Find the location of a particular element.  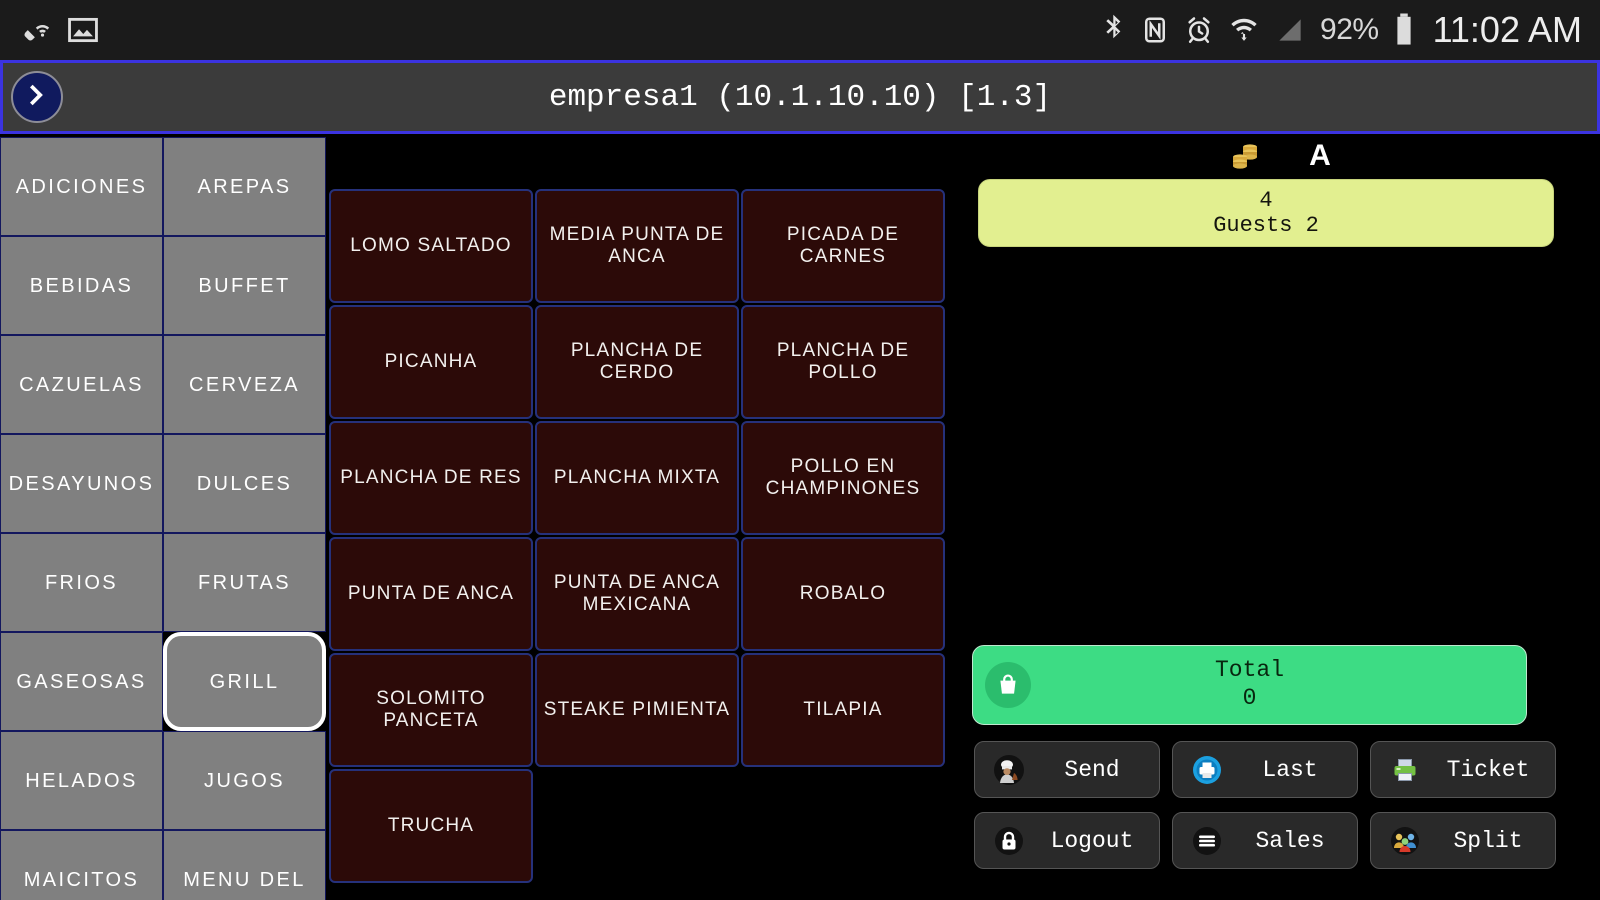

category-label: BUFFET is located at coordinates (244, 285).